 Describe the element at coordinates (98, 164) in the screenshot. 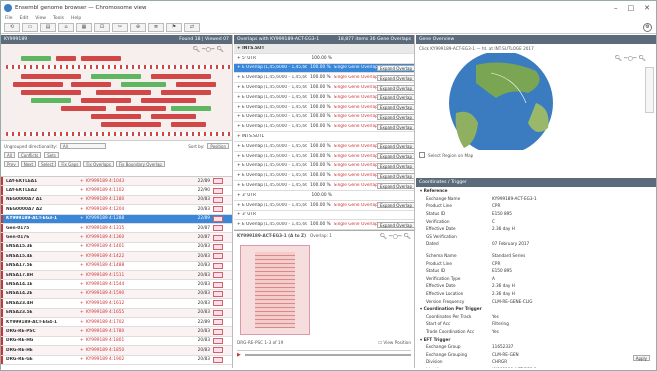

I see `fix-overlaps-button: Fix Overlaps` at that location.